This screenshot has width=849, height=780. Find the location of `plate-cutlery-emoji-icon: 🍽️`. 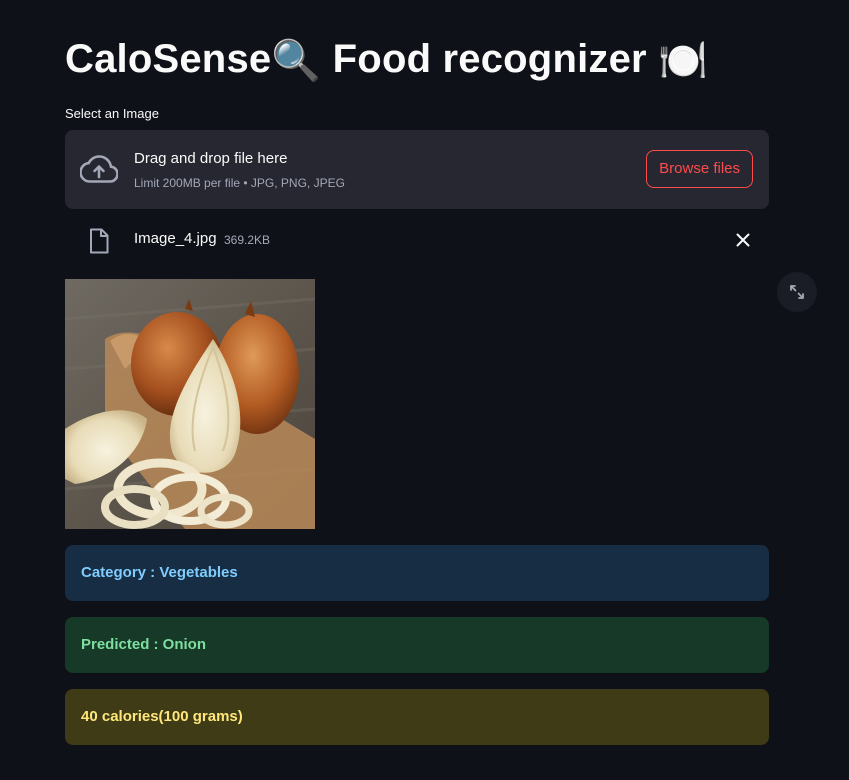

plate-cutlery-emoji-icon: 🍽️ is located at coordinates (683, 61).